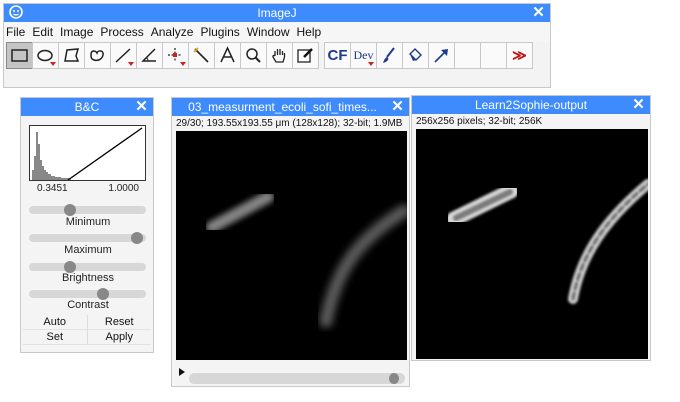  What do you see at coordinates (268, 32) in the screenshot?
I see `menu-window: Window` at bounding box center [268, 32].